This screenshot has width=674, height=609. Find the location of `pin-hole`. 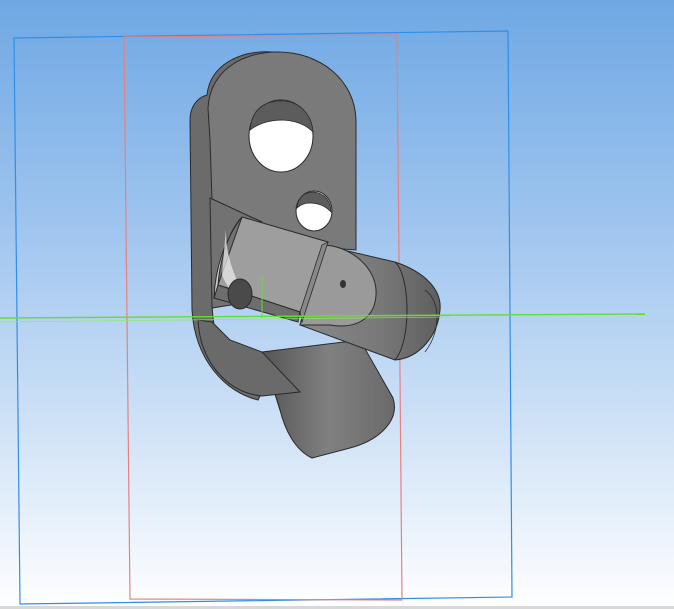

pin-hole is located at coordinates (343, 284).